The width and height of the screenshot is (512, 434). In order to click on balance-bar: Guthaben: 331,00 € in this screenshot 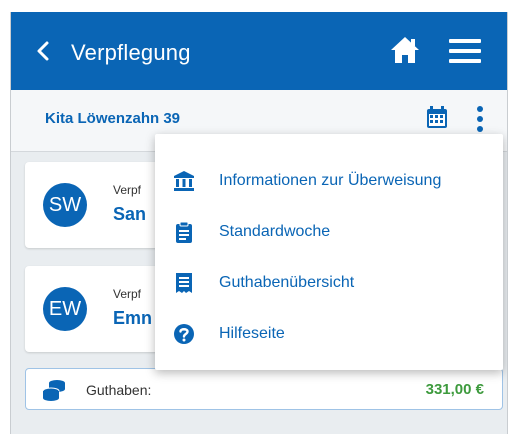, I will do `click(264, 389)`.